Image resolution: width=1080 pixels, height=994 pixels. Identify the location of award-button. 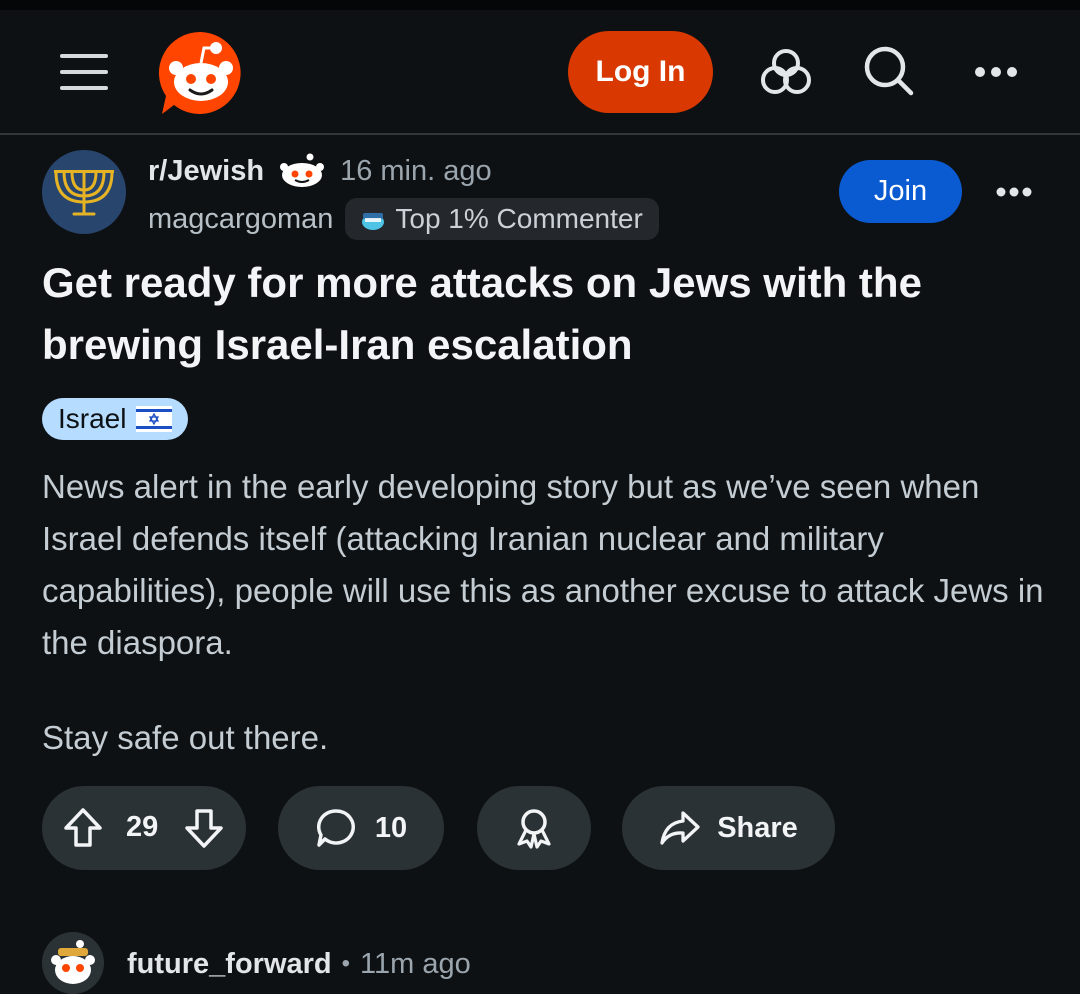
(534, 828).